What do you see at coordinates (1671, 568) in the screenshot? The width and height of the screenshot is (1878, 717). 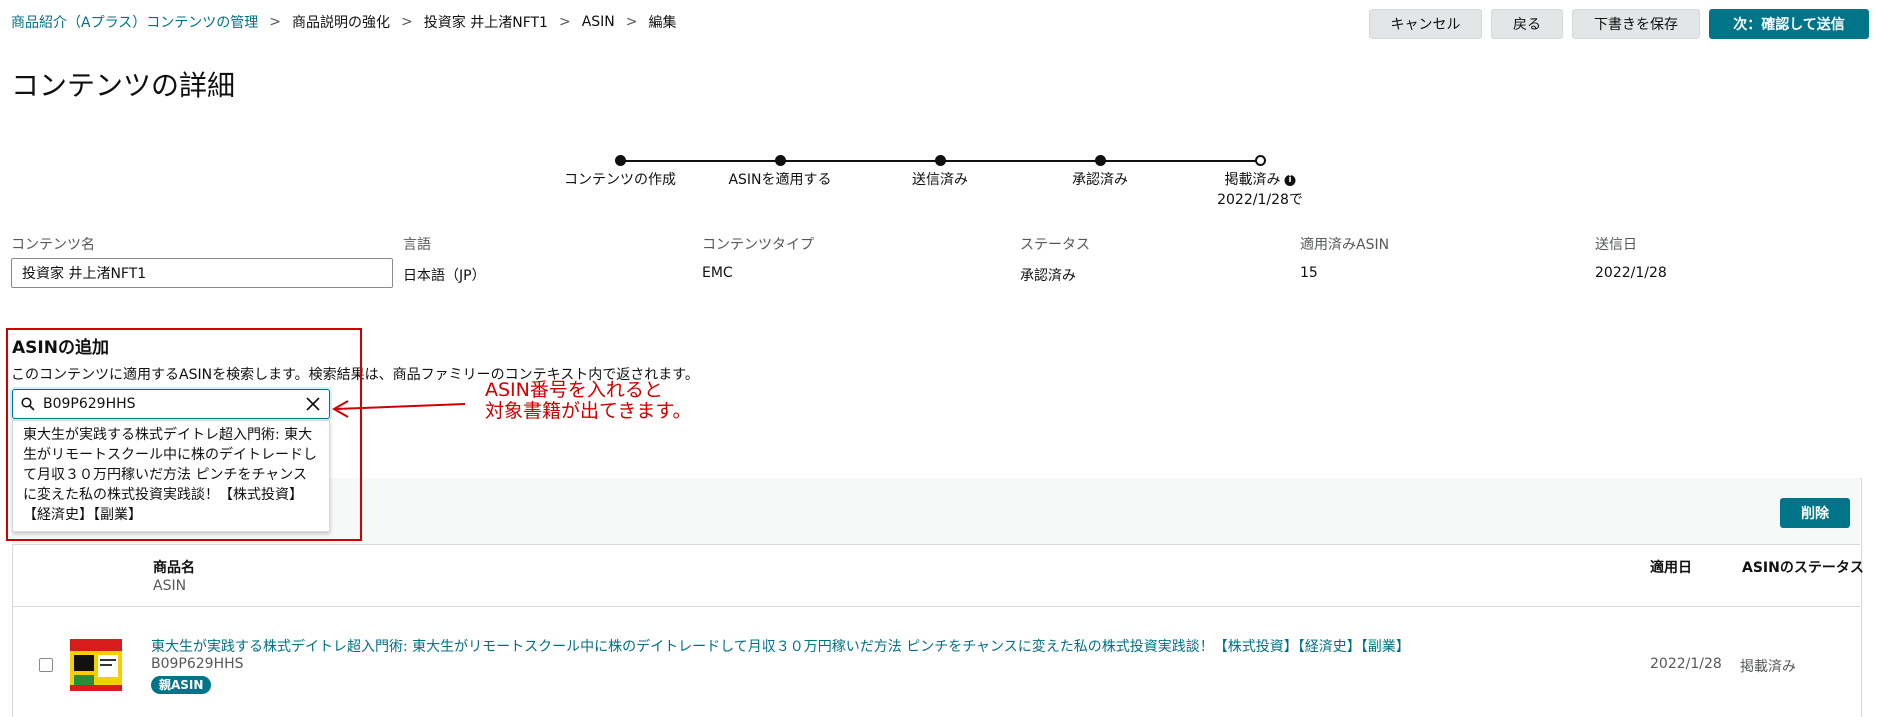 I see `col-header-applied-date: 適用日` at bounding box center [1671, 568].